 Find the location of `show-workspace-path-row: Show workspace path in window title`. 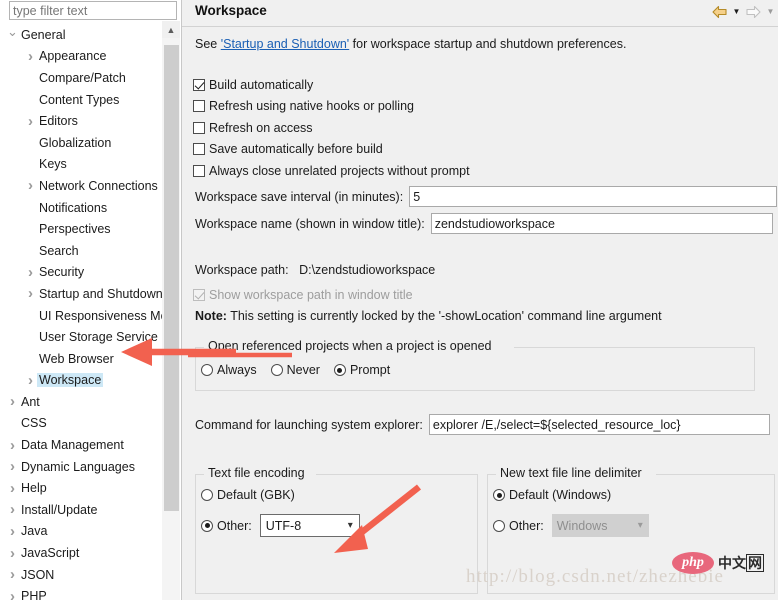

show-workspace-path-row: Show workspace path in window title is located at coordinates (303, 295).